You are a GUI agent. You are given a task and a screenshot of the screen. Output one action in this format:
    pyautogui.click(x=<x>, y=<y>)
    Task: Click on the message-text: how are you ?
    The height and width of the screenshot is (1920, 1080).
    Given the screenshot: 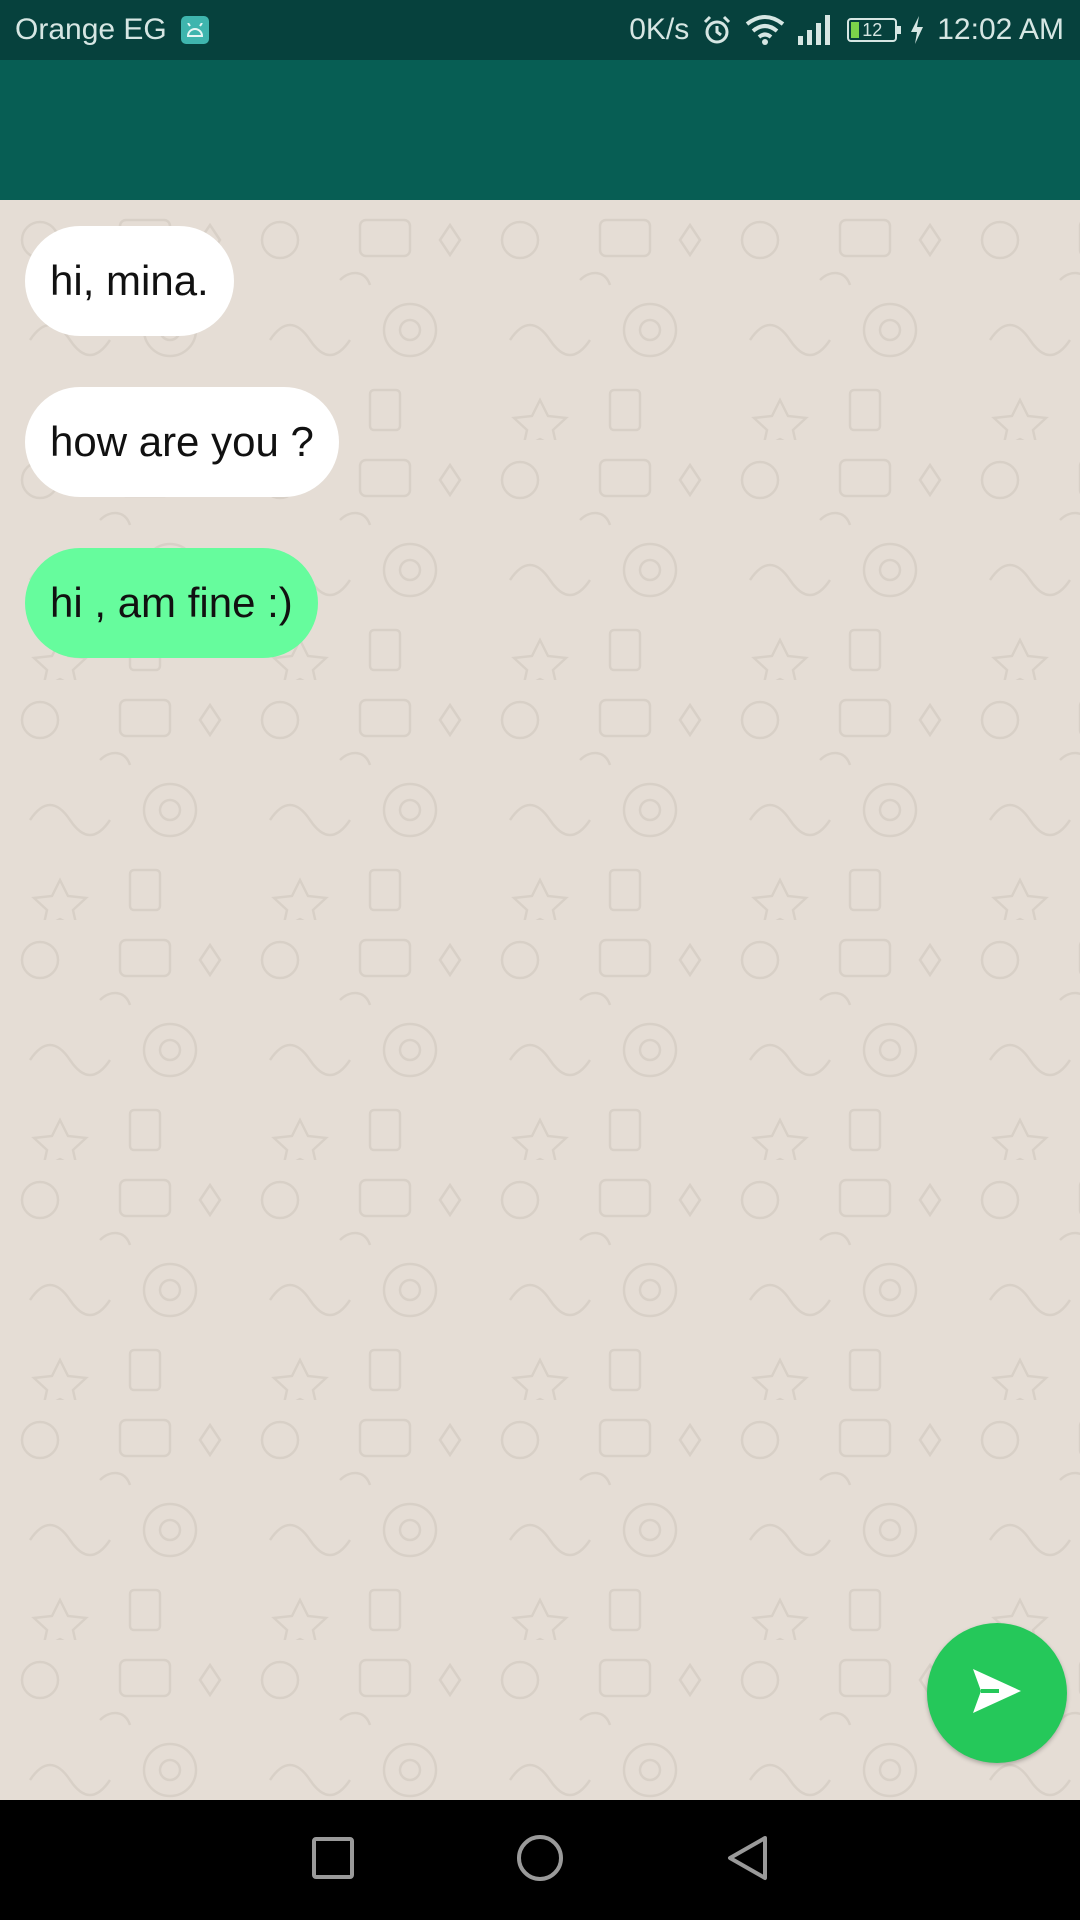 What is the action you would take?
    pyautogui.click(x=182, y=441)
    